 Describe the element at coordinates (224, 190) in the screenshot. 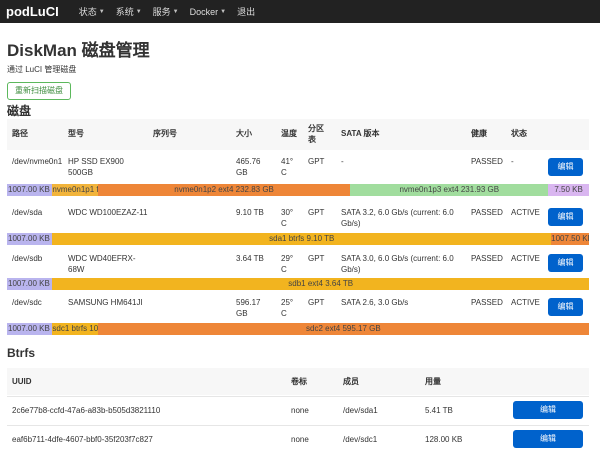

I see `partition-segment: nvme0n1p2 ext4 232.83 GB` at that location.